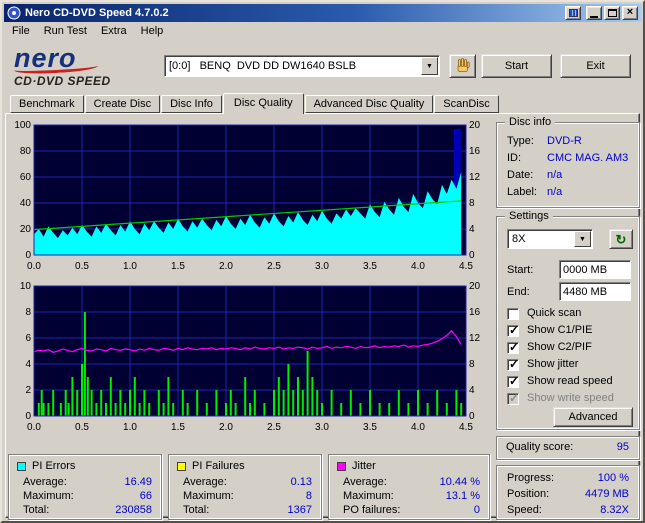  Describe the element at coordinates (475, 151) in the screenshot. I see `svg-text: 16` at that location.